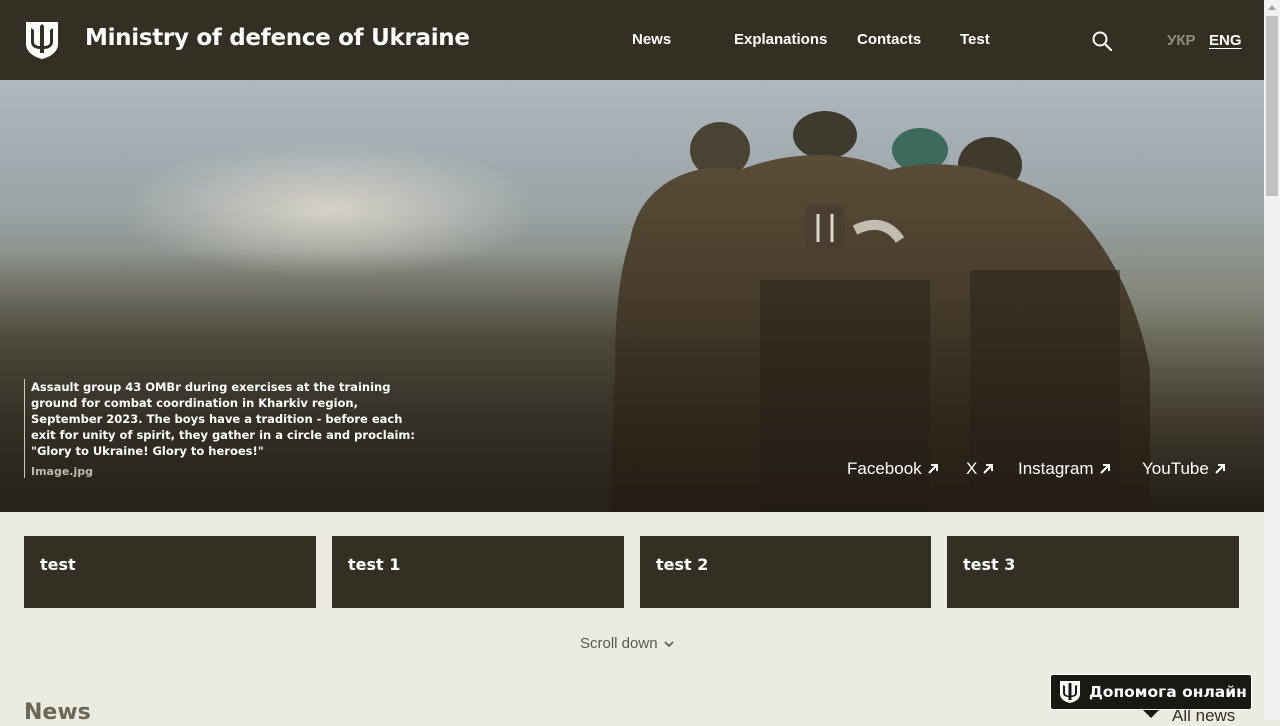 The width and height of the screenshot is (1280, 726). What do you see at coordinates (1175, 468) in the screenshot?
I see `social-youtube-label: YouTube` at bounding box center [1175, 468].